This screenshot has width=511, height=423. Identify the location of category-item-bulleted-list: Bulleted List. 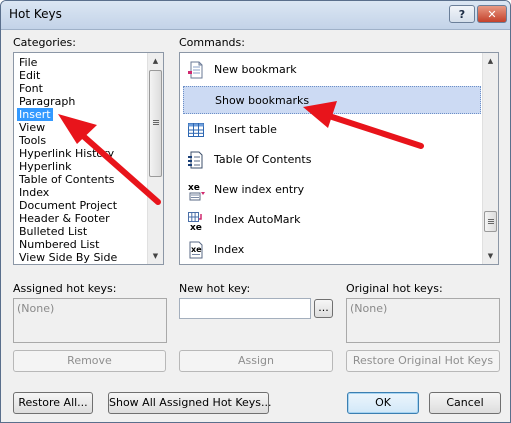
(53, 231).